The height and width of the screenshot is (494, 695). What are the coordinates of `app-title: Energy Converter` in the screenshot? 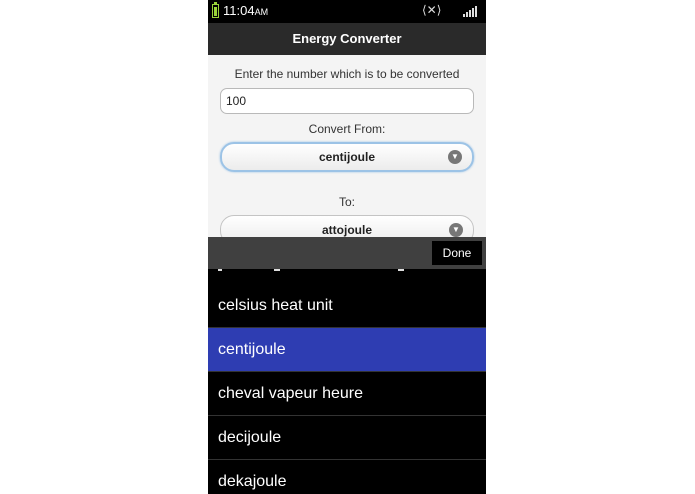 It's located at (347, 39).